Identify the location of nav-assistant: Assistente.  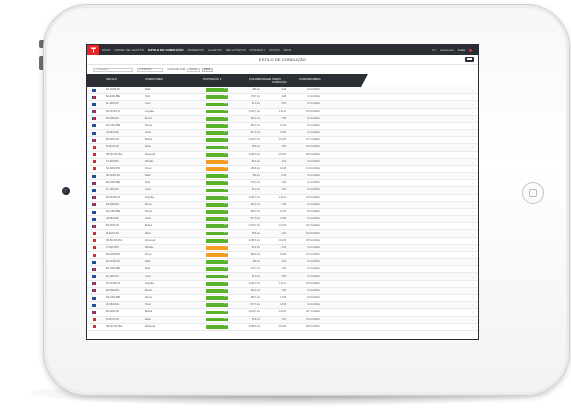
(447, 50).